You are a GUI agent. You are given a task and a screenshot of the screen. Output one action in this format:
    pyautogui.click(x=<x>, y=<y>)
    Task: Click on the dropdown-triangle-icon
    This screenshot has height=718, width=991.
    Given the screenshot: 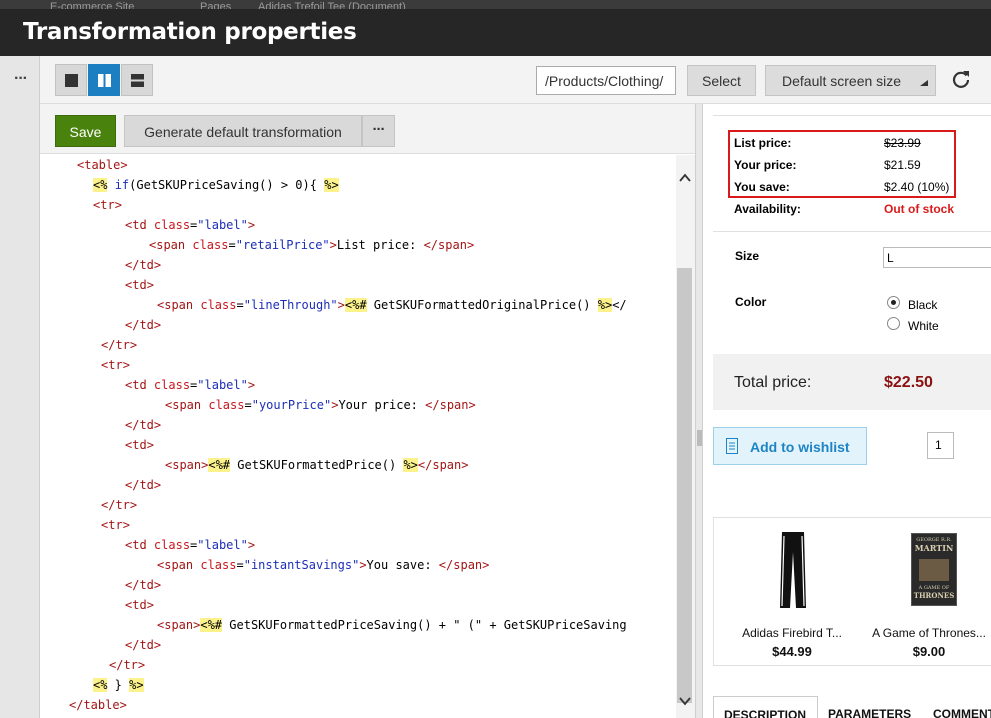 What is the action you would take?
    pyautogui.click(x=924, y=83)
    